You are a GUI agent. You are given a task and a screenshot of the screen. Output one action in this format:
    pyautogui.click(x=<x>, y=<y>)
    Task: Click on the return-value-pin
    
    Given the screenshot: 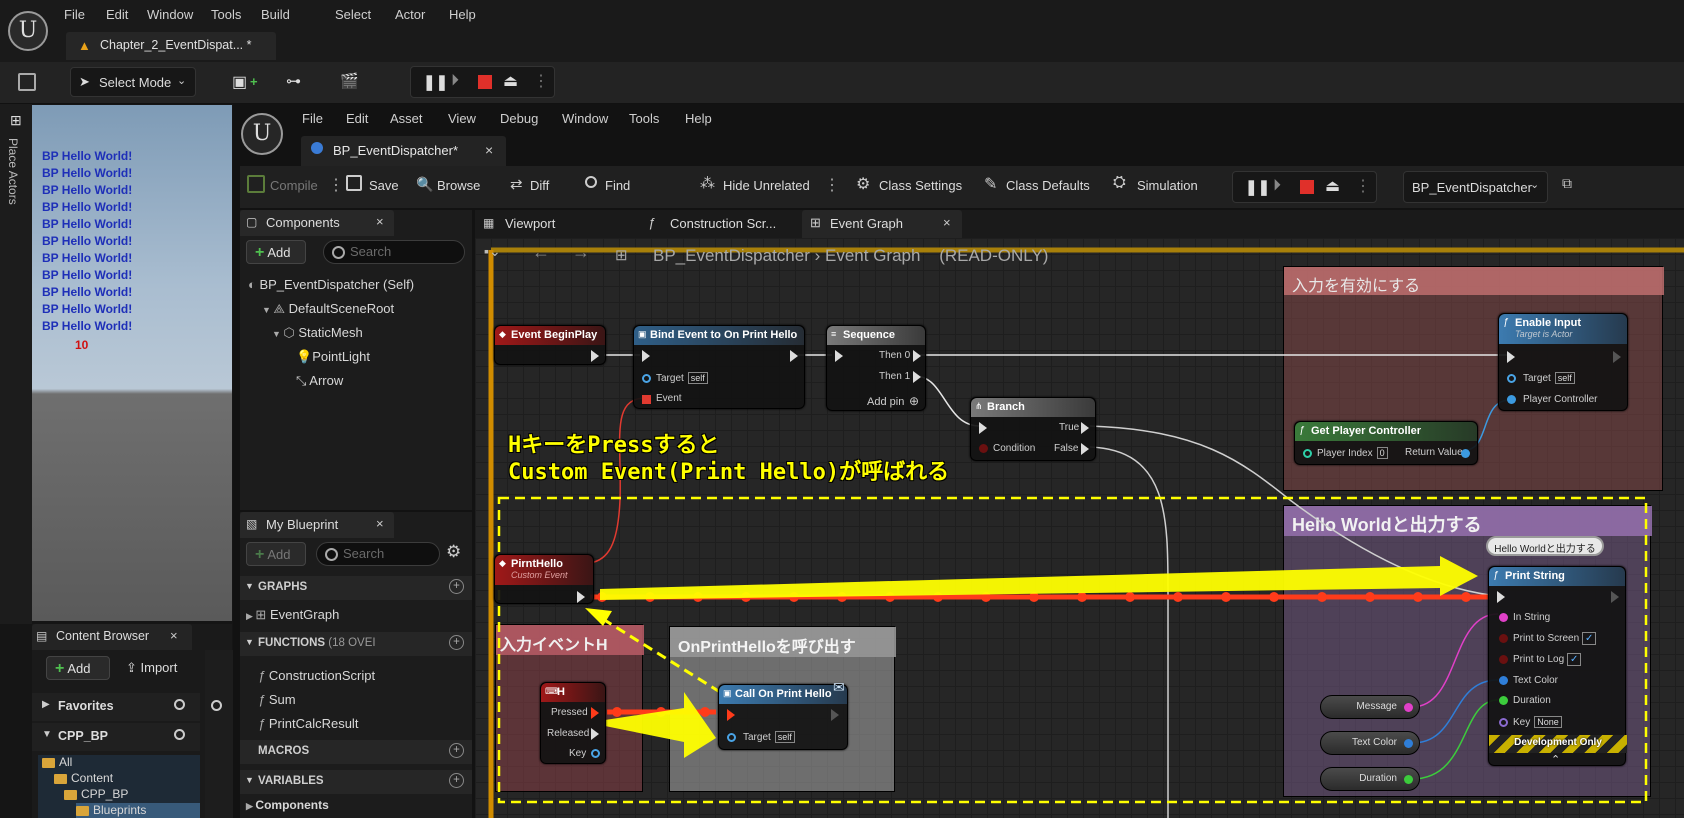 What is the action you would take?
    pyautogui.click(x=1465, y=453)
    